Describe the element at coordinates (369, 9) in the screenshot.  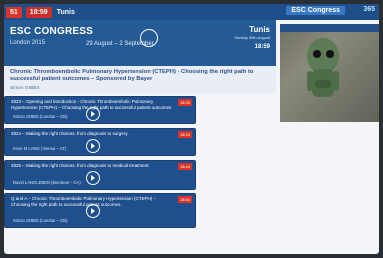
I see `esc-brand-number: 365` at that location.